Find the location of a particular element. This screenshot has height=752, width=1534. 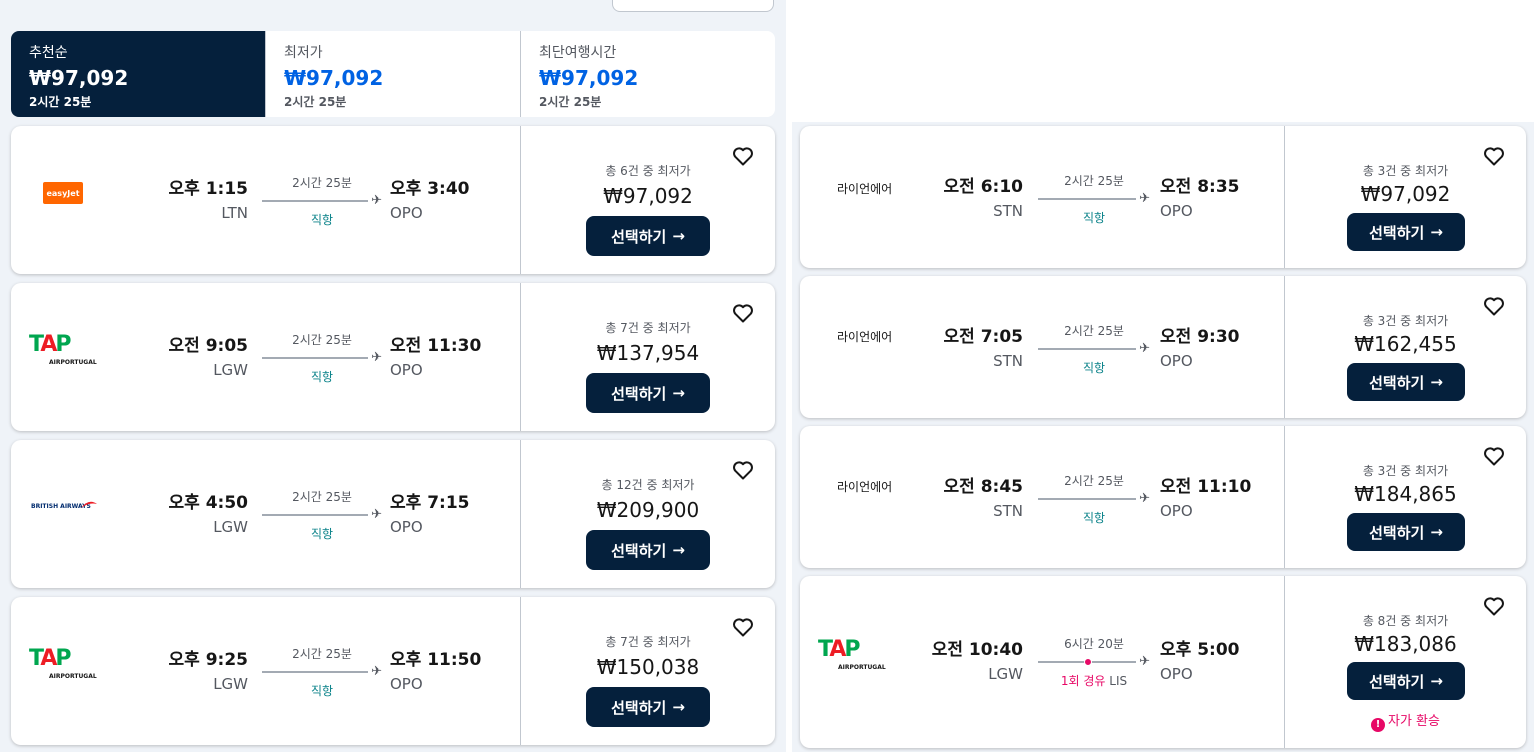

filter-button-stub is located at coordinates (693, 6).